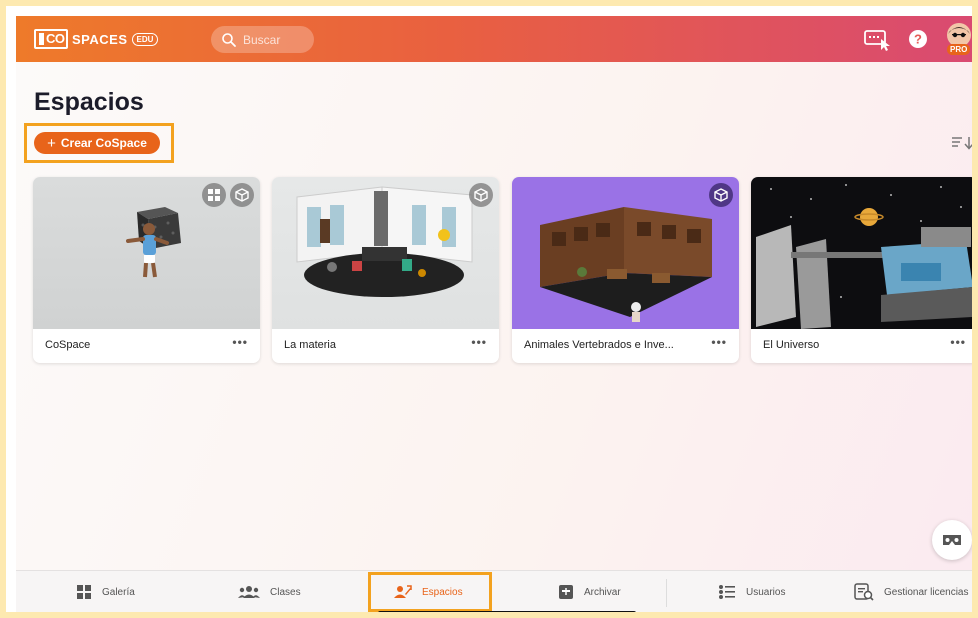 The height and width of the screenshot is (618, 978). I want to click on grid-badge-icon, so click(214, 195).